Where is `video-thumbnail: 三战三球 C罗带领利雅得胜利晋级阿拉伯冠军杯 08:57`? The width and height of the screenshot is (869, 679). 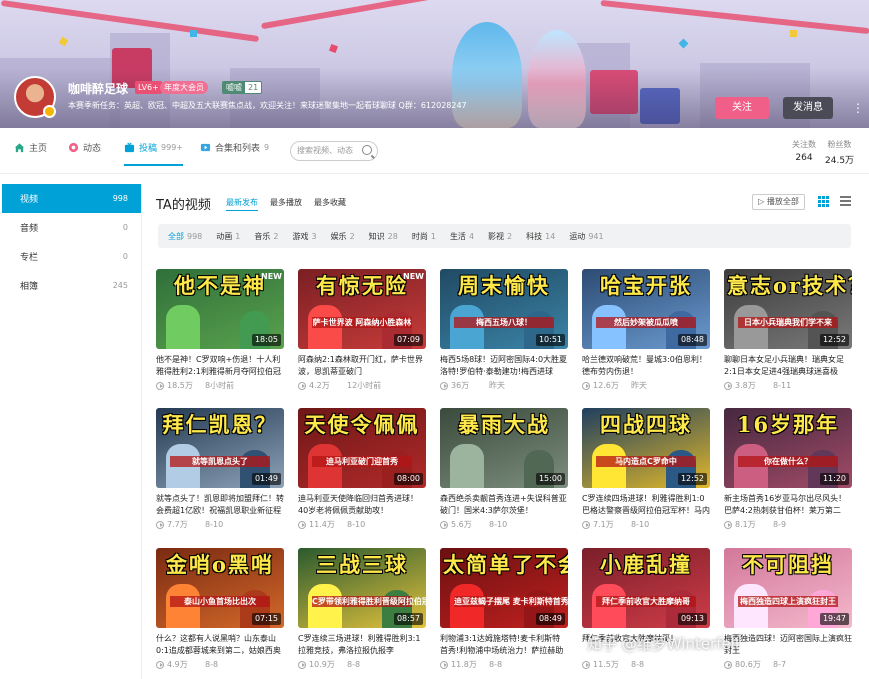
video-thumbnail: 三战三球 C罗带领利雅得胜利晋级阿拉伯冠军杯 08:57 is located at coordinates (362, 588).